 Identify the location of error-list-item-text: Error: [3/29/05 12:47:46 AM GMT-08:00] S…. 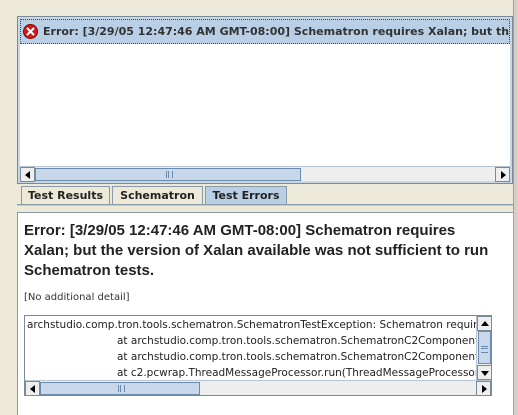
(276, 31).